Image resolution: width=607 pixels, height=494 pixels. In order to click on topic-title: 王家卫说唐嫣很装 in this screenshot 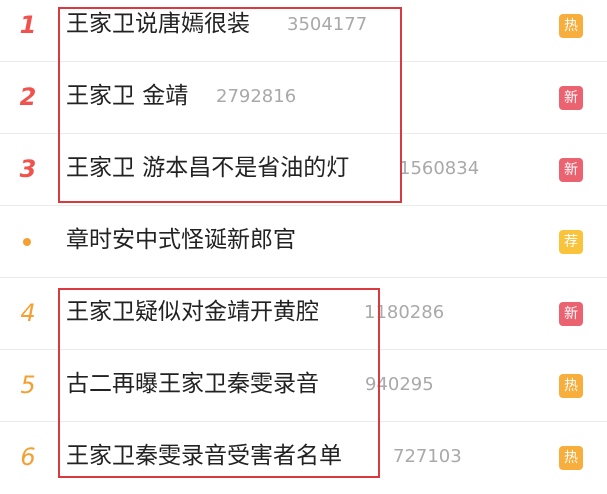, I will do `click(158, 24)`.